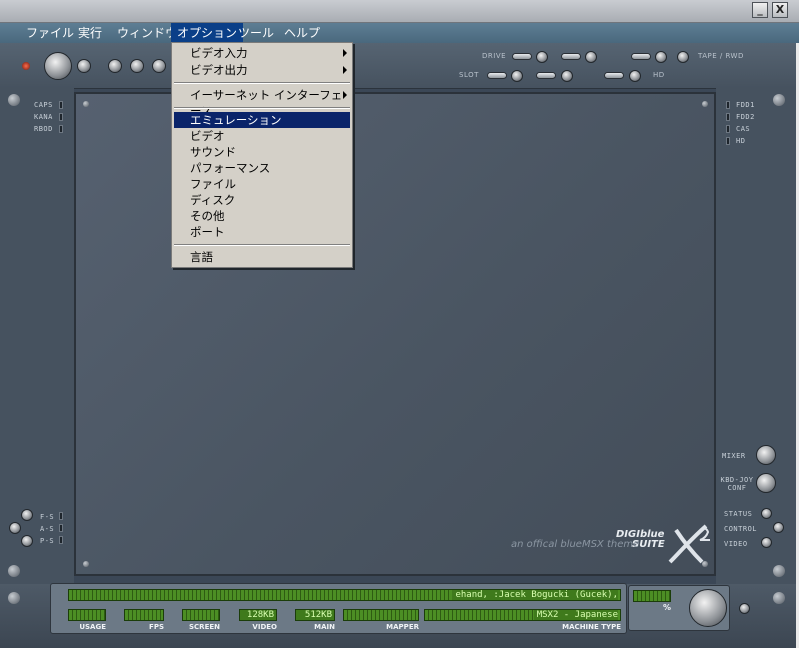 The height and width of the screenshot is (648, 799). Describe the element at coordinates (661, 57) in the screenshot. I see `tape-eject` at that location.